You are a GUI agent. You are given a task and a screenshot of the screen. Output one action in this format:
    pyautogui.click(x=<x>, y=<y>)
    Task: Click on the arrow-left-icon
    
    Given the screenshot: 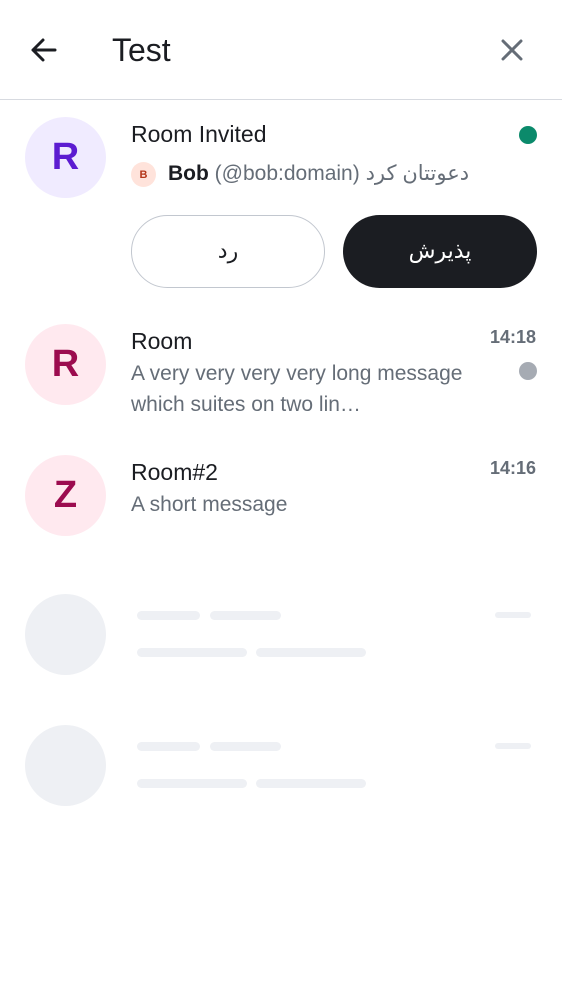 What is the action you would take?
    pyautogui.click(x=44, y=50)
    